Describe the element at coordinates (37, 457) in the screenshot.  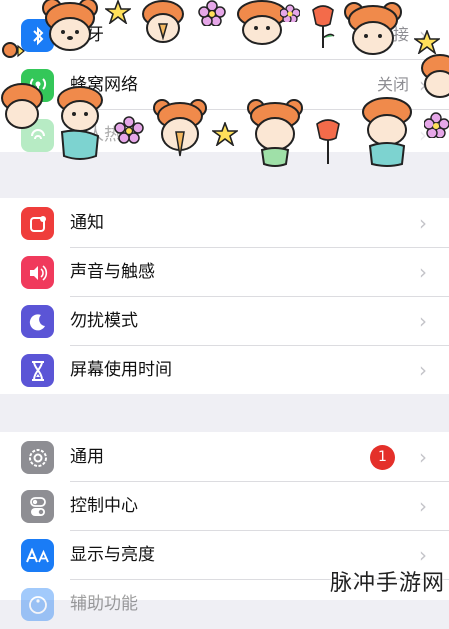
I see `gear-icon` at that location.